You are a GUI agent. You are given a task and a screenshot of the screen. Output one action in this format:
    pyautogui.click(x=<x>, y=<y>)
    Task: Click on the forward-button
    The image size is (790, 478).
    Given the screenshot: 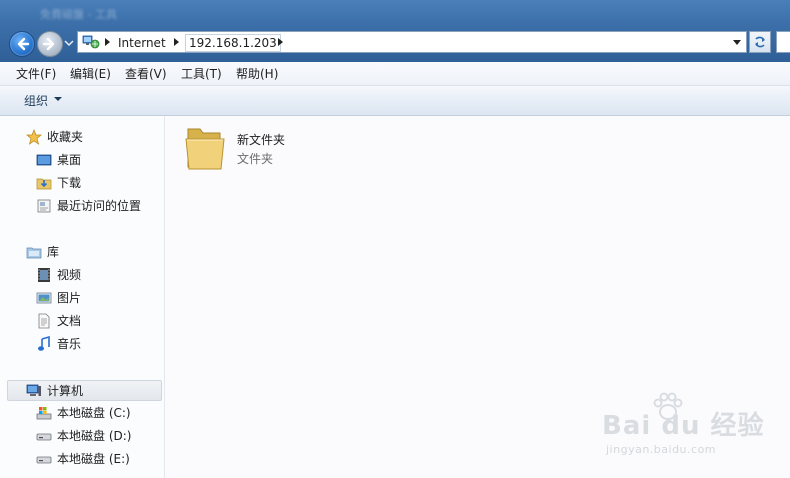 What is the action you would take?
    pyautogui.click(x=50, y=44)
    